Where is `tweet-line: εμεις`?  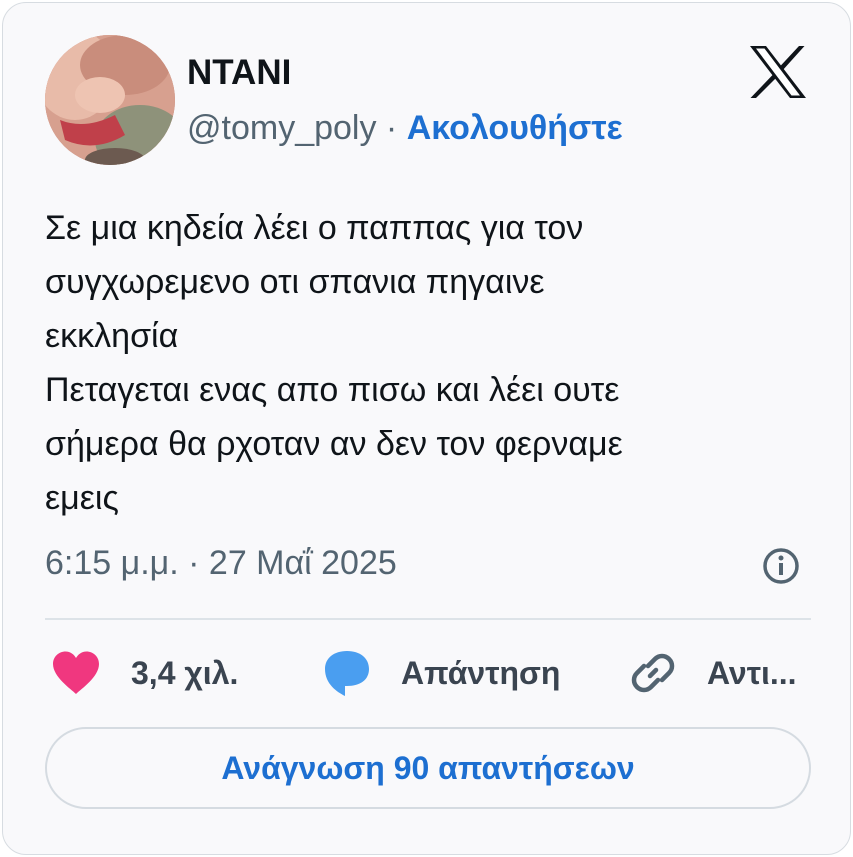
tweet-line: εμεις is located at coordinates (82, 498).